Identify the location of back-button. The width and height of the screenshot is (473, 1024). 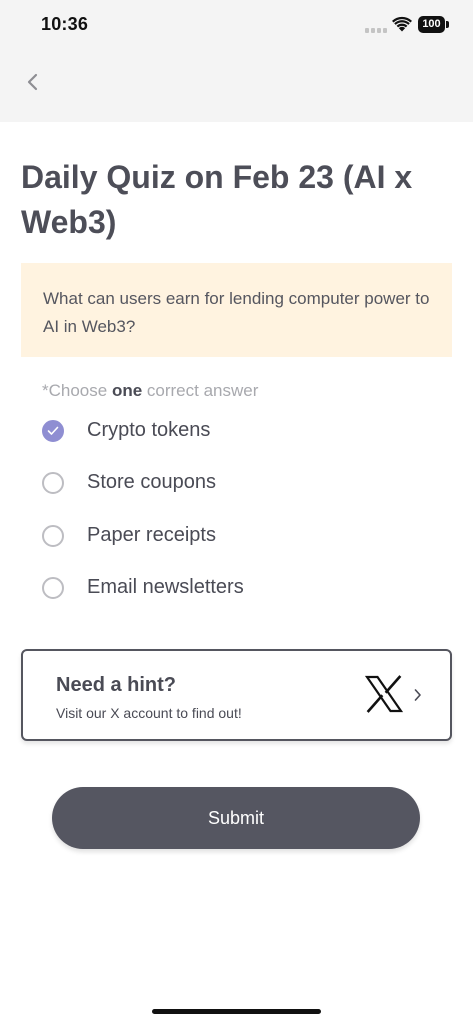
(34, 82).